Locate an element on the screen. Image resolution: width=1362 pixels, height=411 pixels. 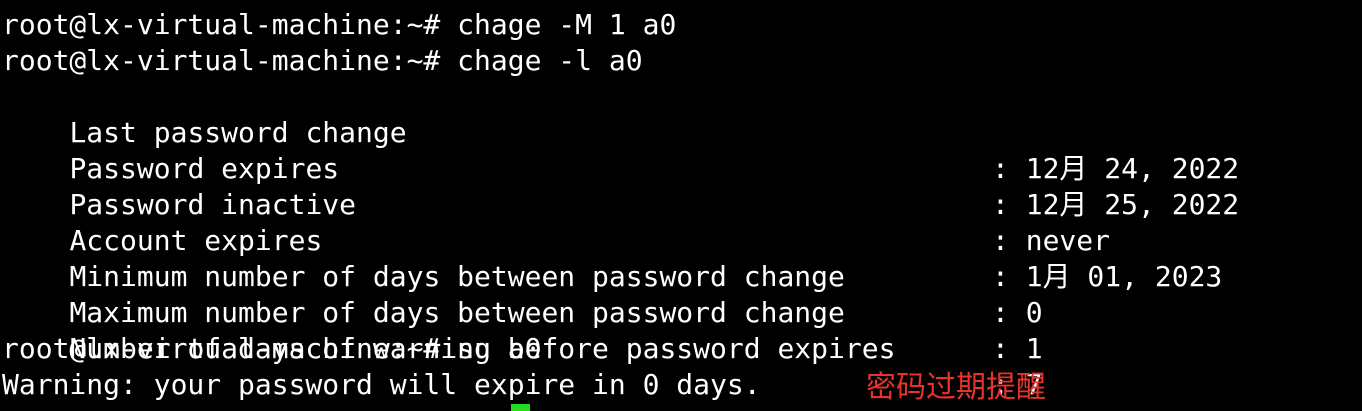
field-value: : never is located at coordinates (1051, 240).